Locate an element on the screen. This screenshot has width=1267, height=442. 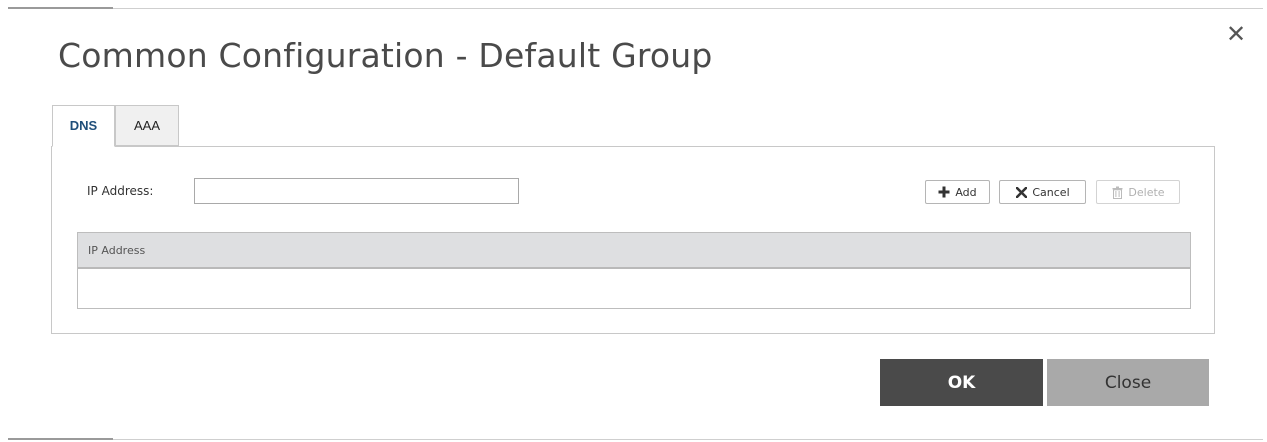
delete-button: Delete is located at coordinates (1138, 192).